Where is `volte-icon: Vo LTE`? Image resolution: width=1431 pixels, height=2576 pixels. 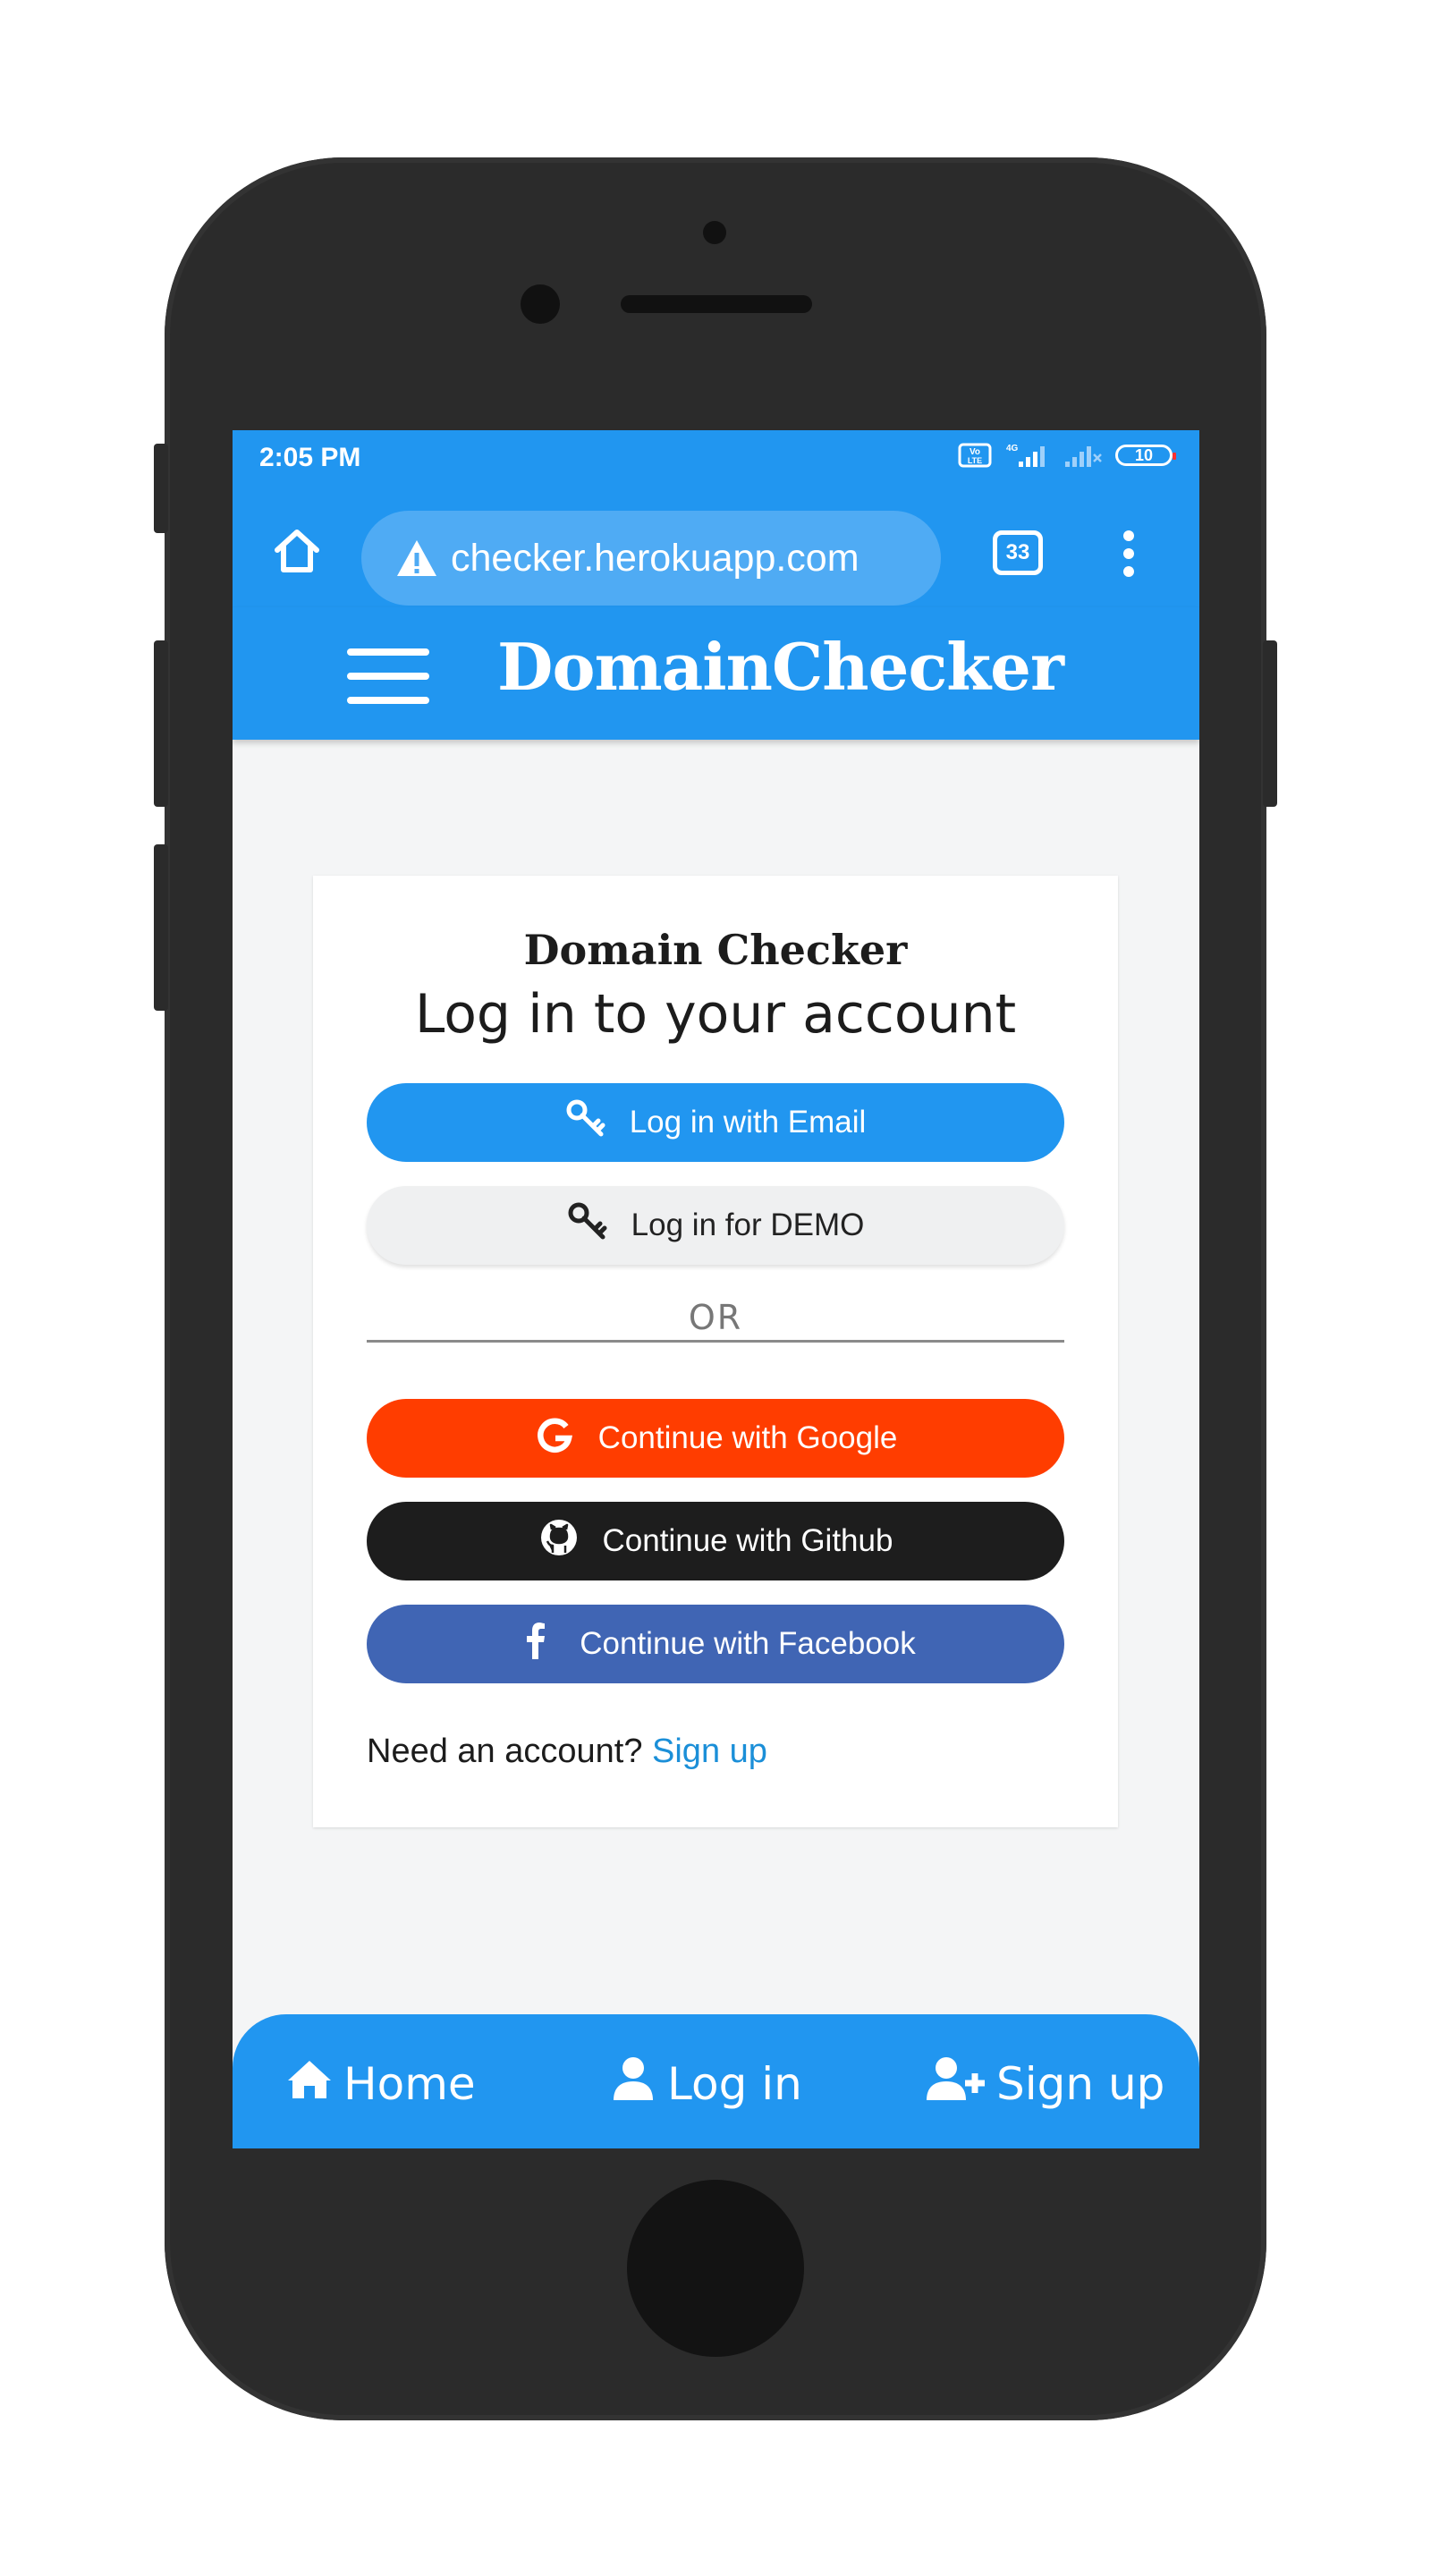
volte-icon: Vo LTE is located at coordinates (975, 455).